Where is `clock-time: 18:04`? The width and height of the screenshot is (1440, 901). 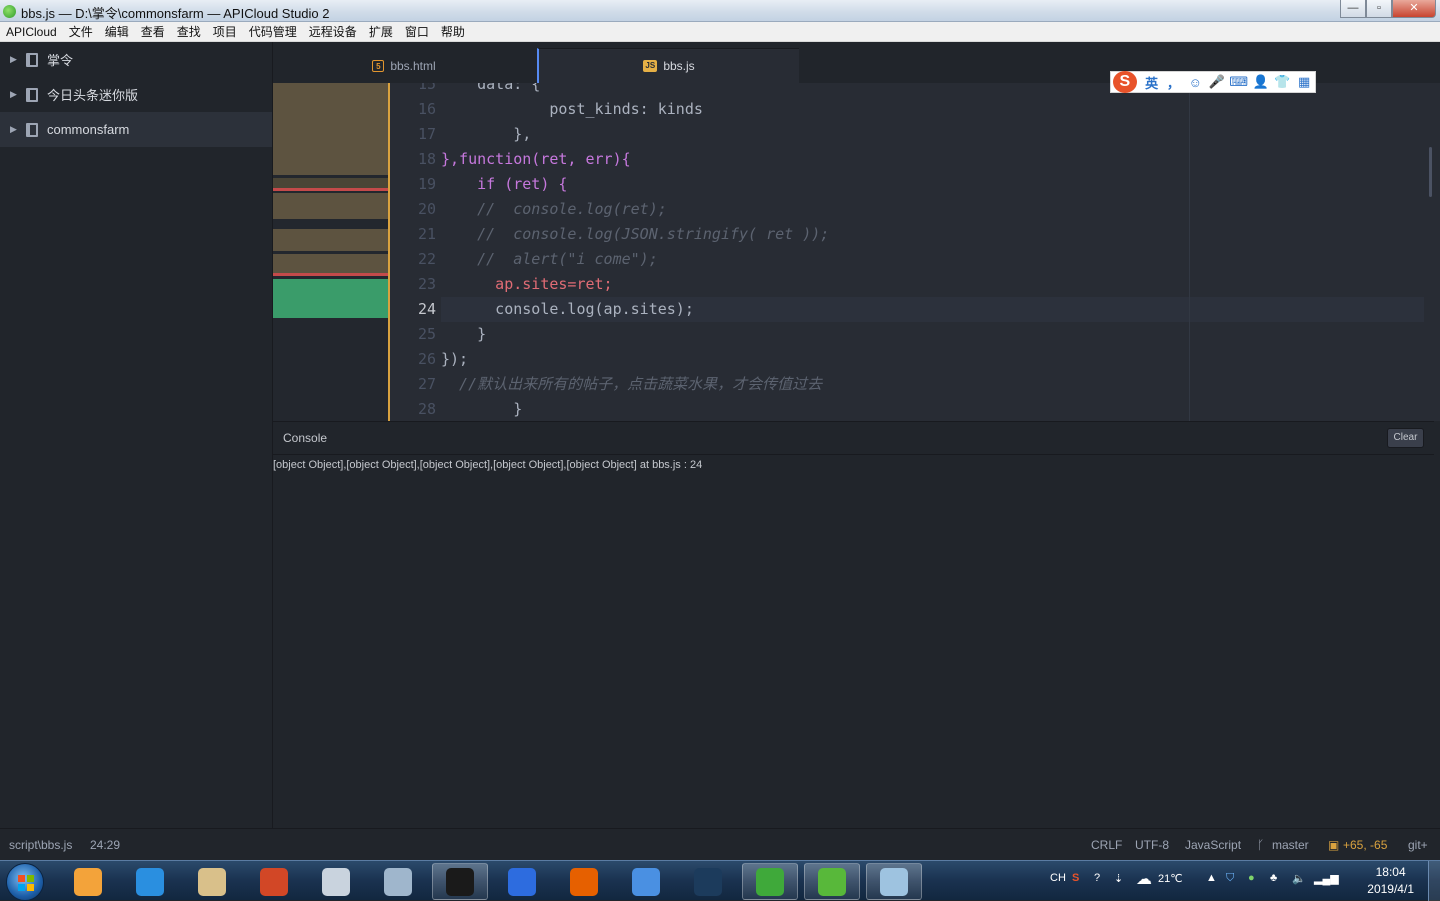
clock-time: 18:04 is located at coordinates (1390, 872).